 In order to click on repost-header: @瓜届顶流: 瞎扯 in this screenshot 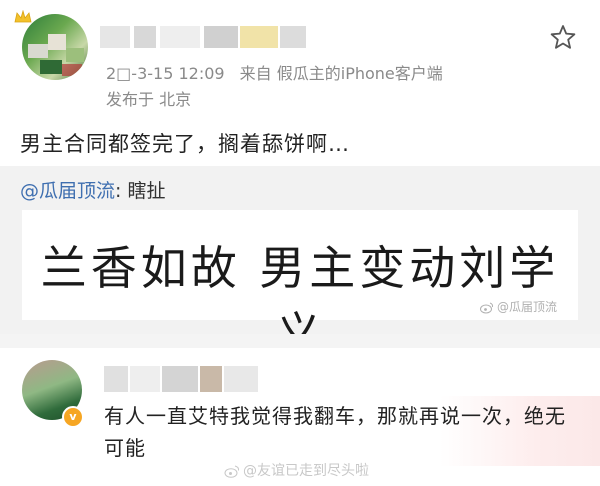, I will do `click(92, 189)`.